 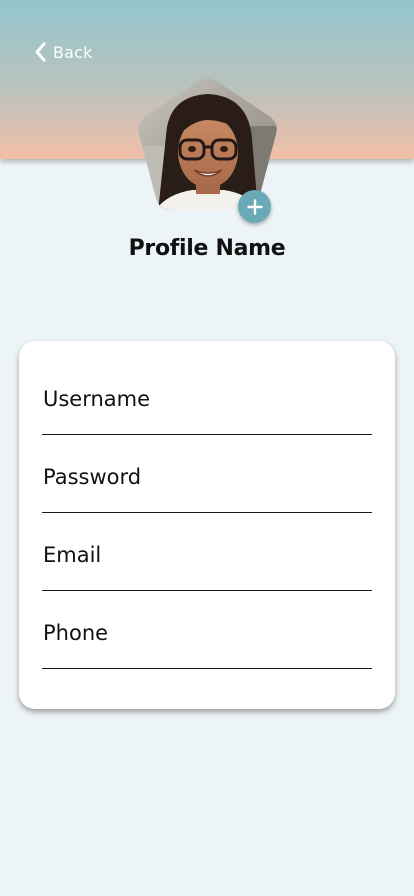 I want to click on email-field, so click(x=207, y=552).